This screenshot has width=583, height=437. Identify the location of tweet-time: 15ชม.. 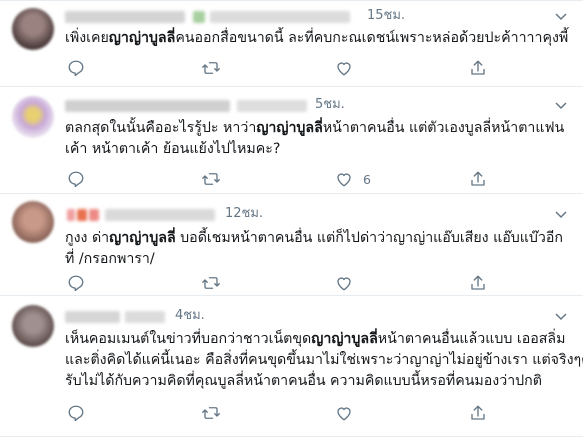
(386, 16).